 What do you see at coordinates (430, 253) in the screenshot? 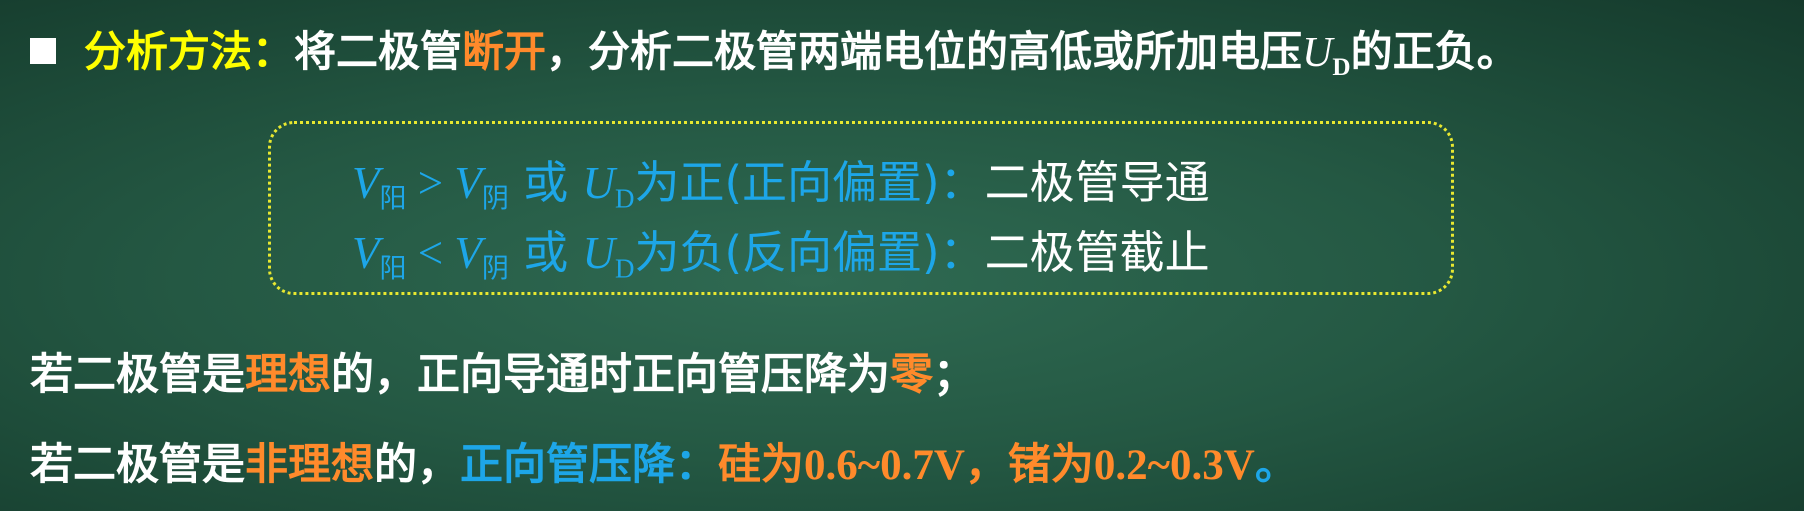
I see `comparison-op: <` at bounding box center [430, 253].